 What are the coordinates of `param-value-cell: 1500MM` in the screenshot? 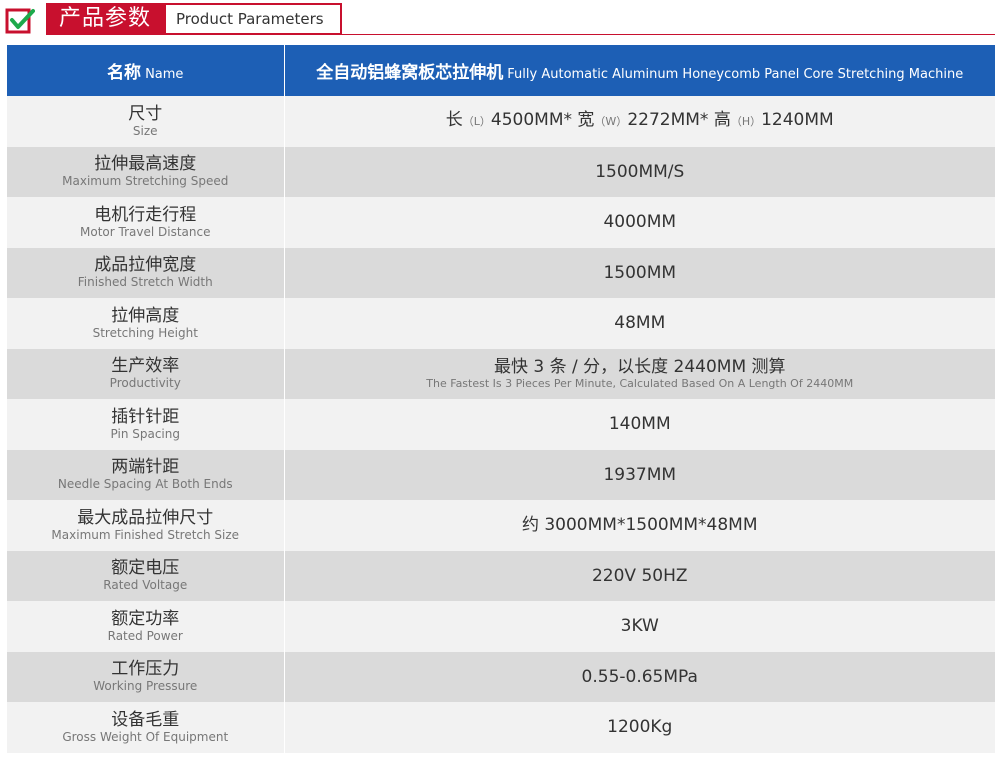 It's located at (639, 272).